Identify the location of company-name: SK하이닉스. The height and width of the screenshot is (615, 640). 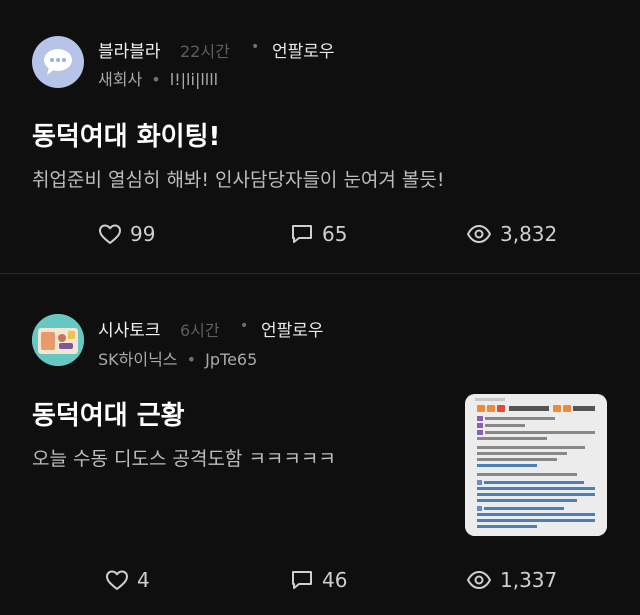
(138, 359).